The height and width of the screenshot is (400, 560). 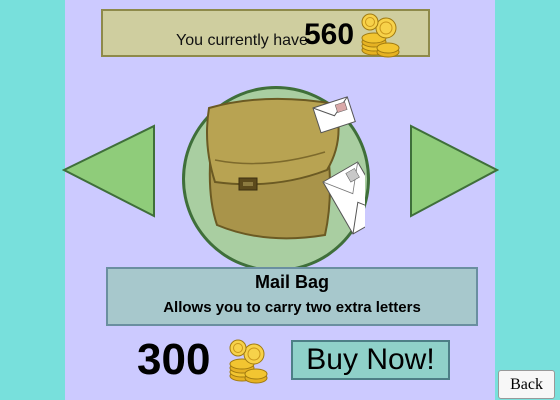 I want to click on item-name: Mail Bag, so click(x=291, y=282).